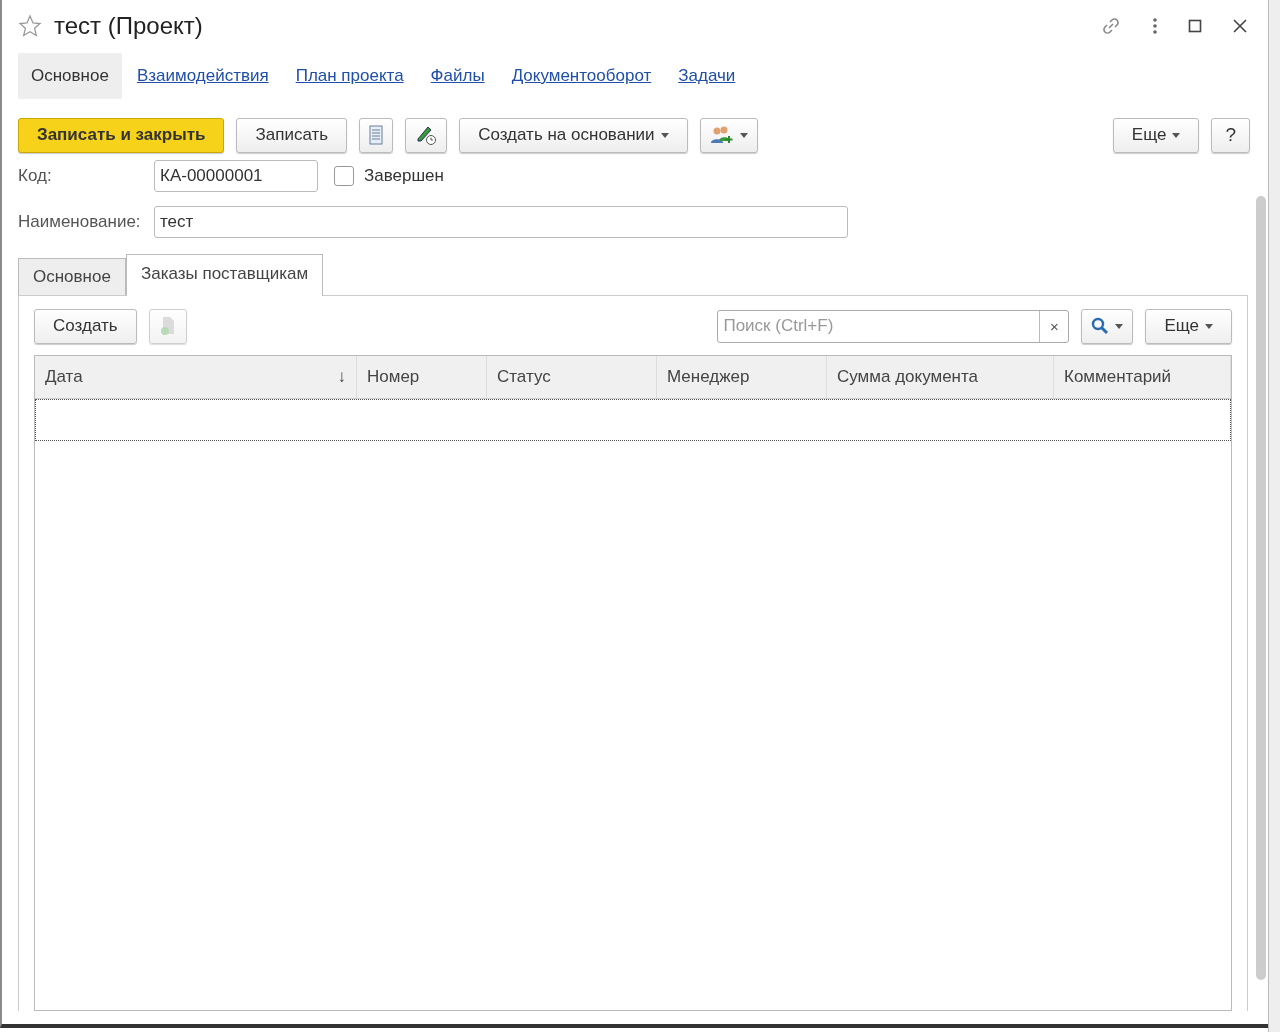  What do you see at coordinates (1155, 26) in the screenshot?
I see `more-icon` at bounding box center [1155, 26].